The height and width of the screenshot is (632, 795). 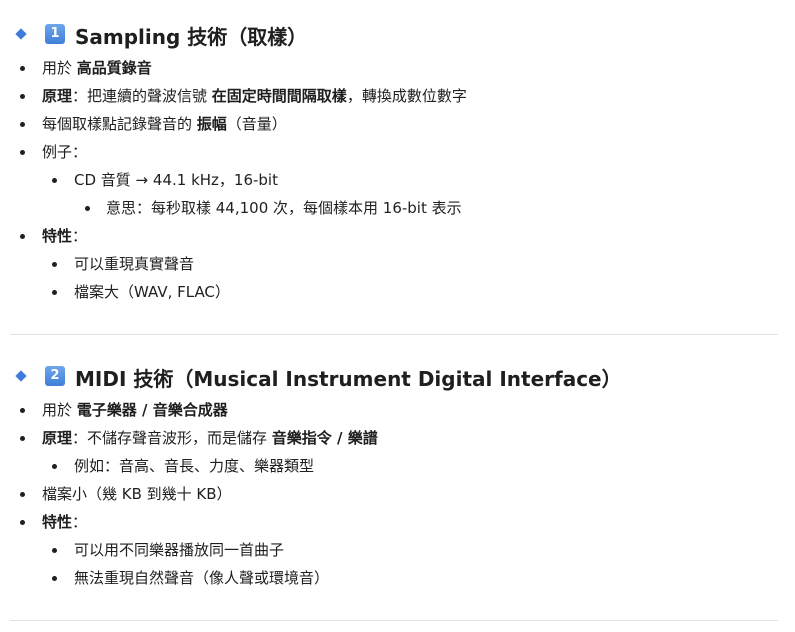 I want to click on section-heading: 1 Sampling 技術（取樣）, so click(x=397, y=36).